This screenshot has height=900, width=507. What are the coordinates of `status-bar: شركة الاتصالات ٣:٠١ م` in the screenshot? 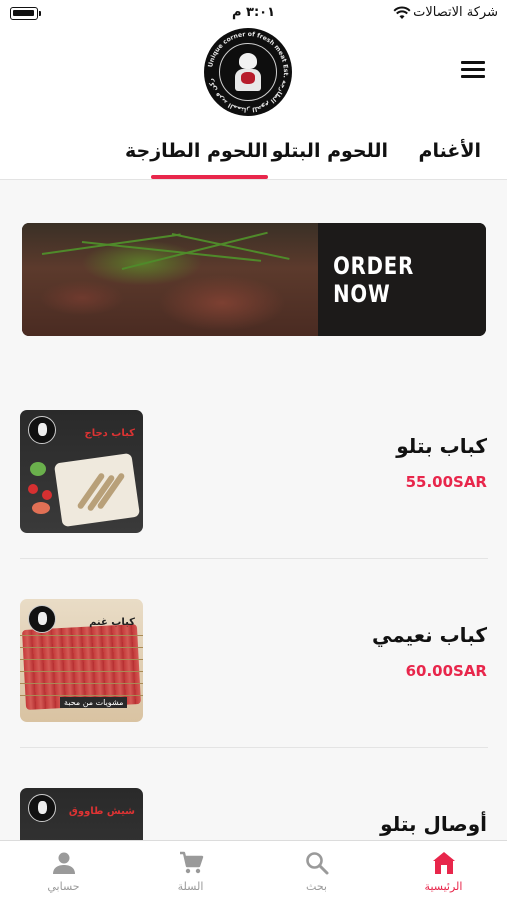 It's located at (253, 14).